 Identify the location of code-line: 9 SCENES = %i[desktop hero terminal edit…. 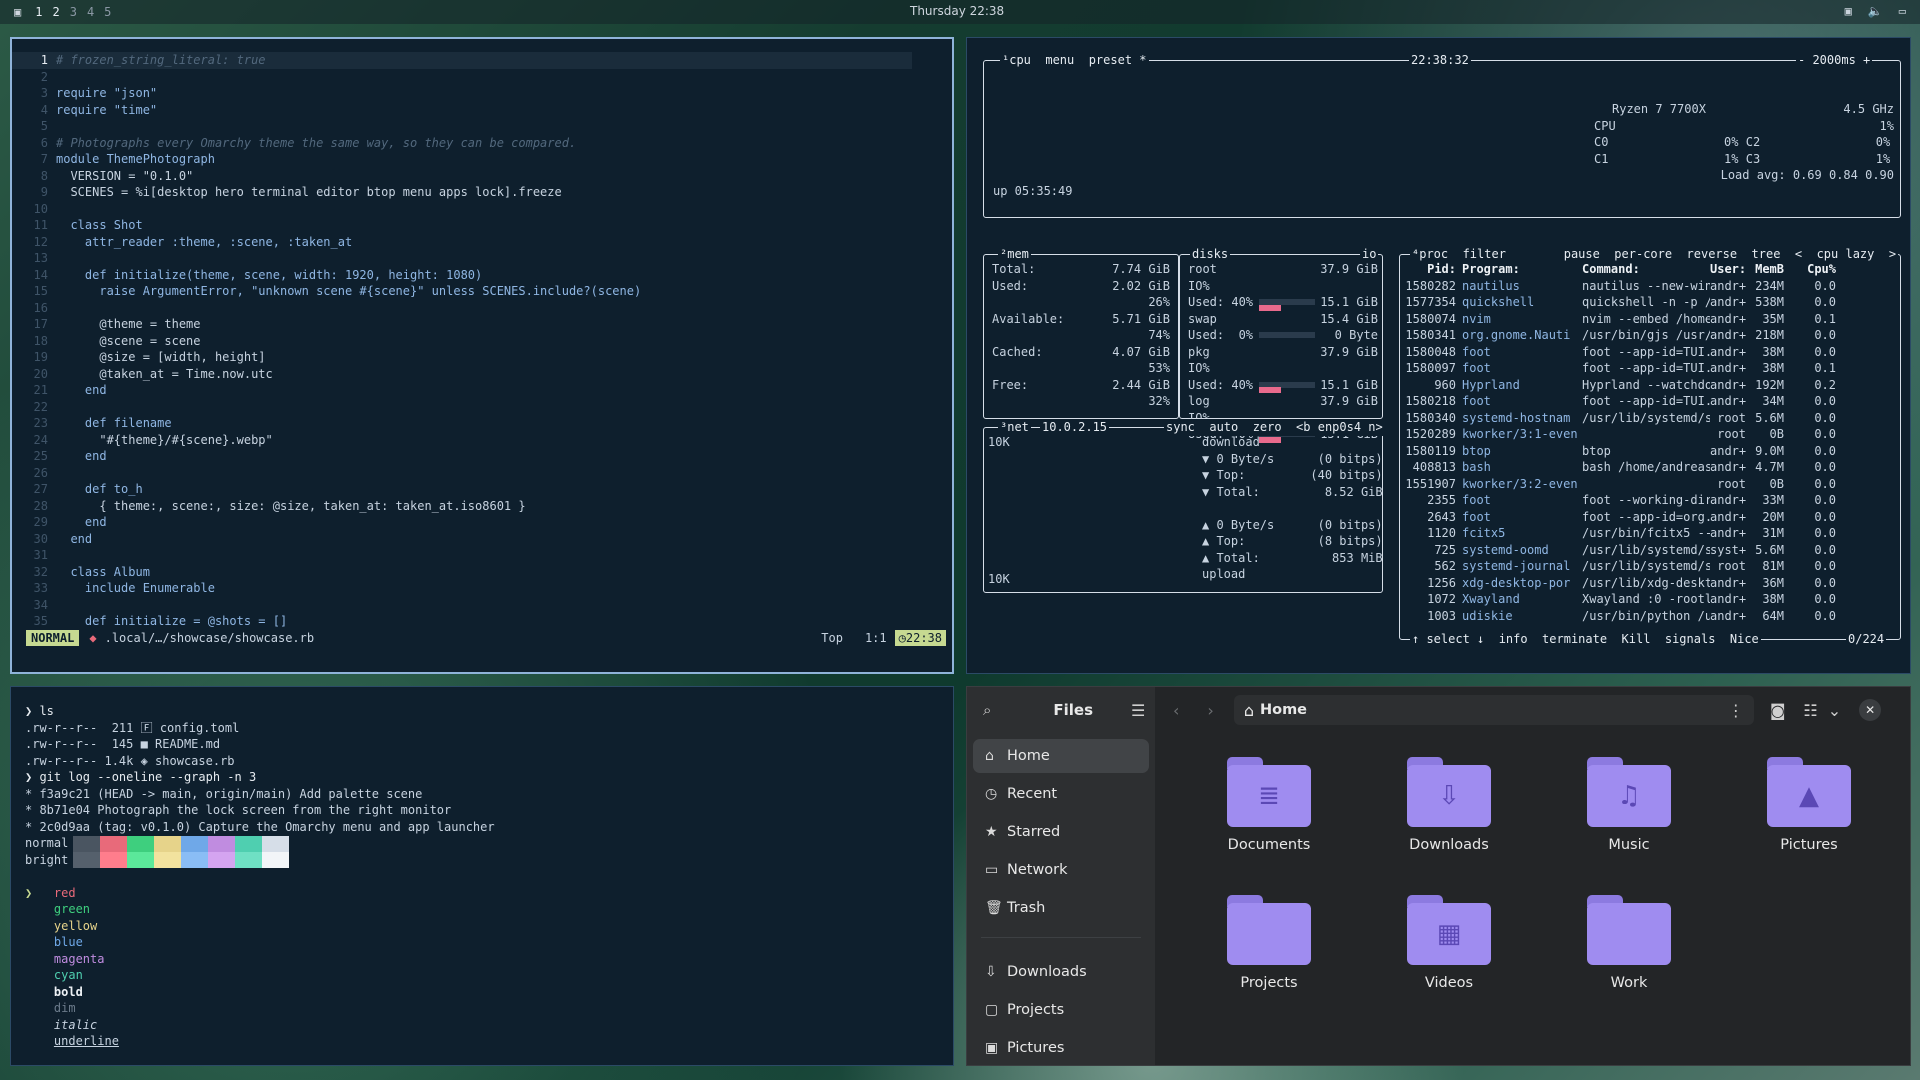
(462, 192).